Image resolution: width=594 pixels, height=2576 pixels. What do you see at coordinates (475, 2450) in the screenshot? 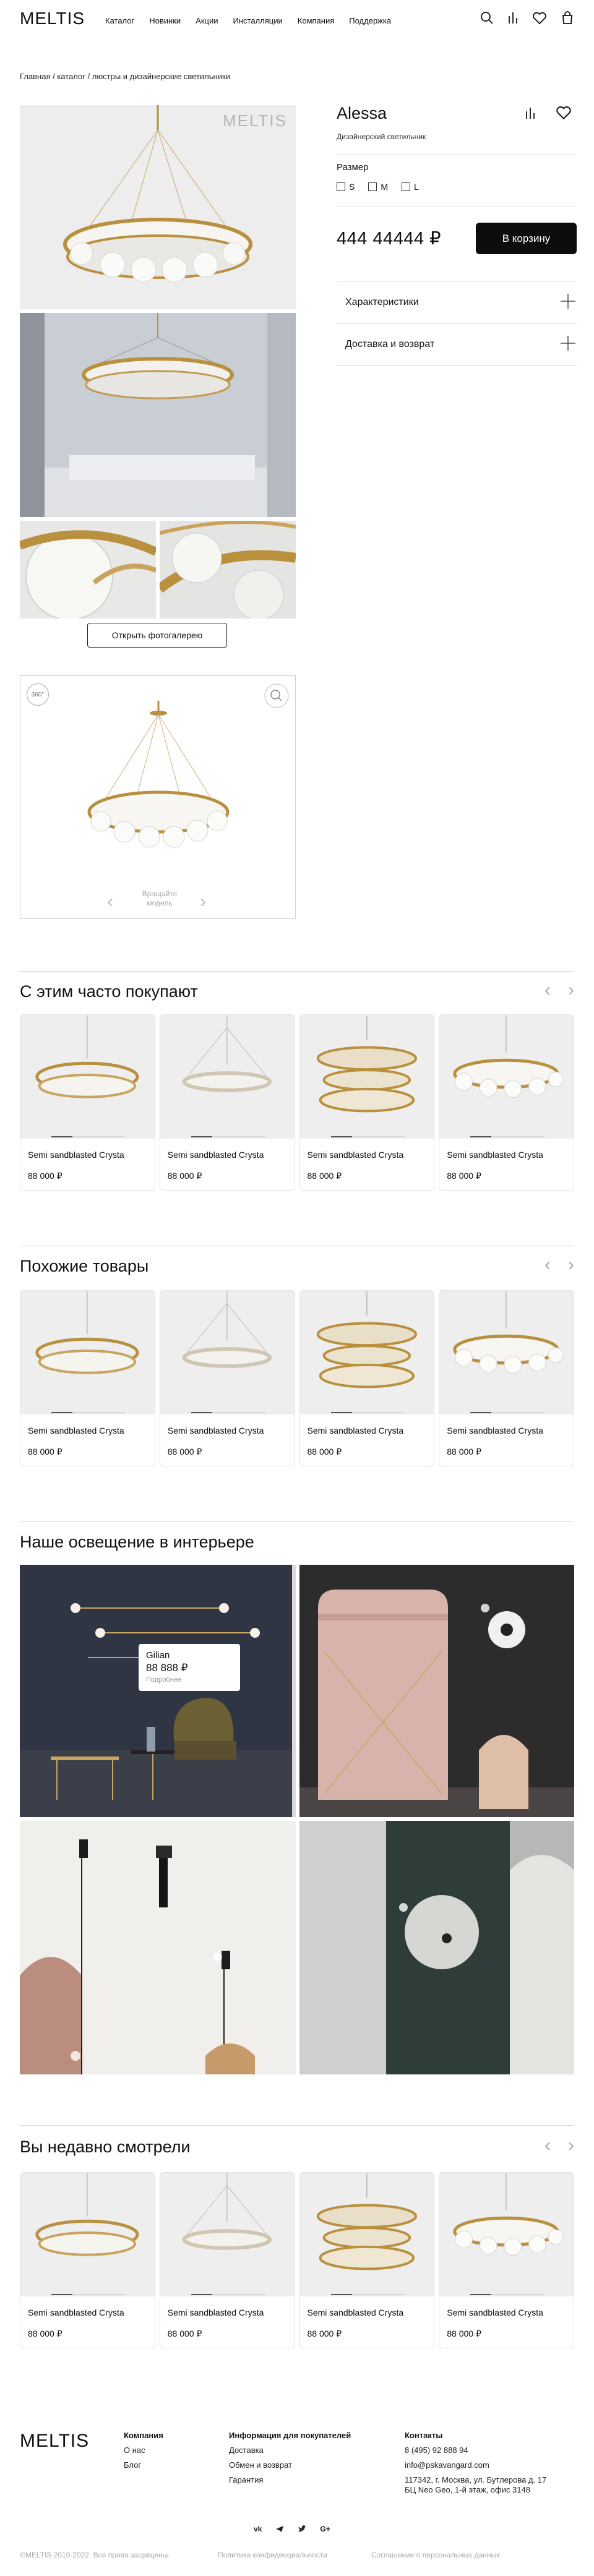
I see `footer-phone: 8 (495) 92 888 94` at bounding box center [475, 2450].